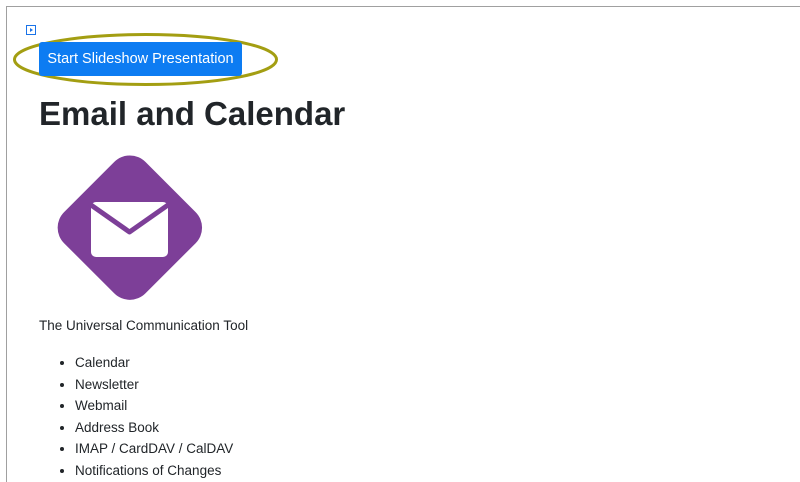 The width and height of the screenshot is (800, 482). I want to click on tagline: The Universal Communication Tool, so click(144, 325).